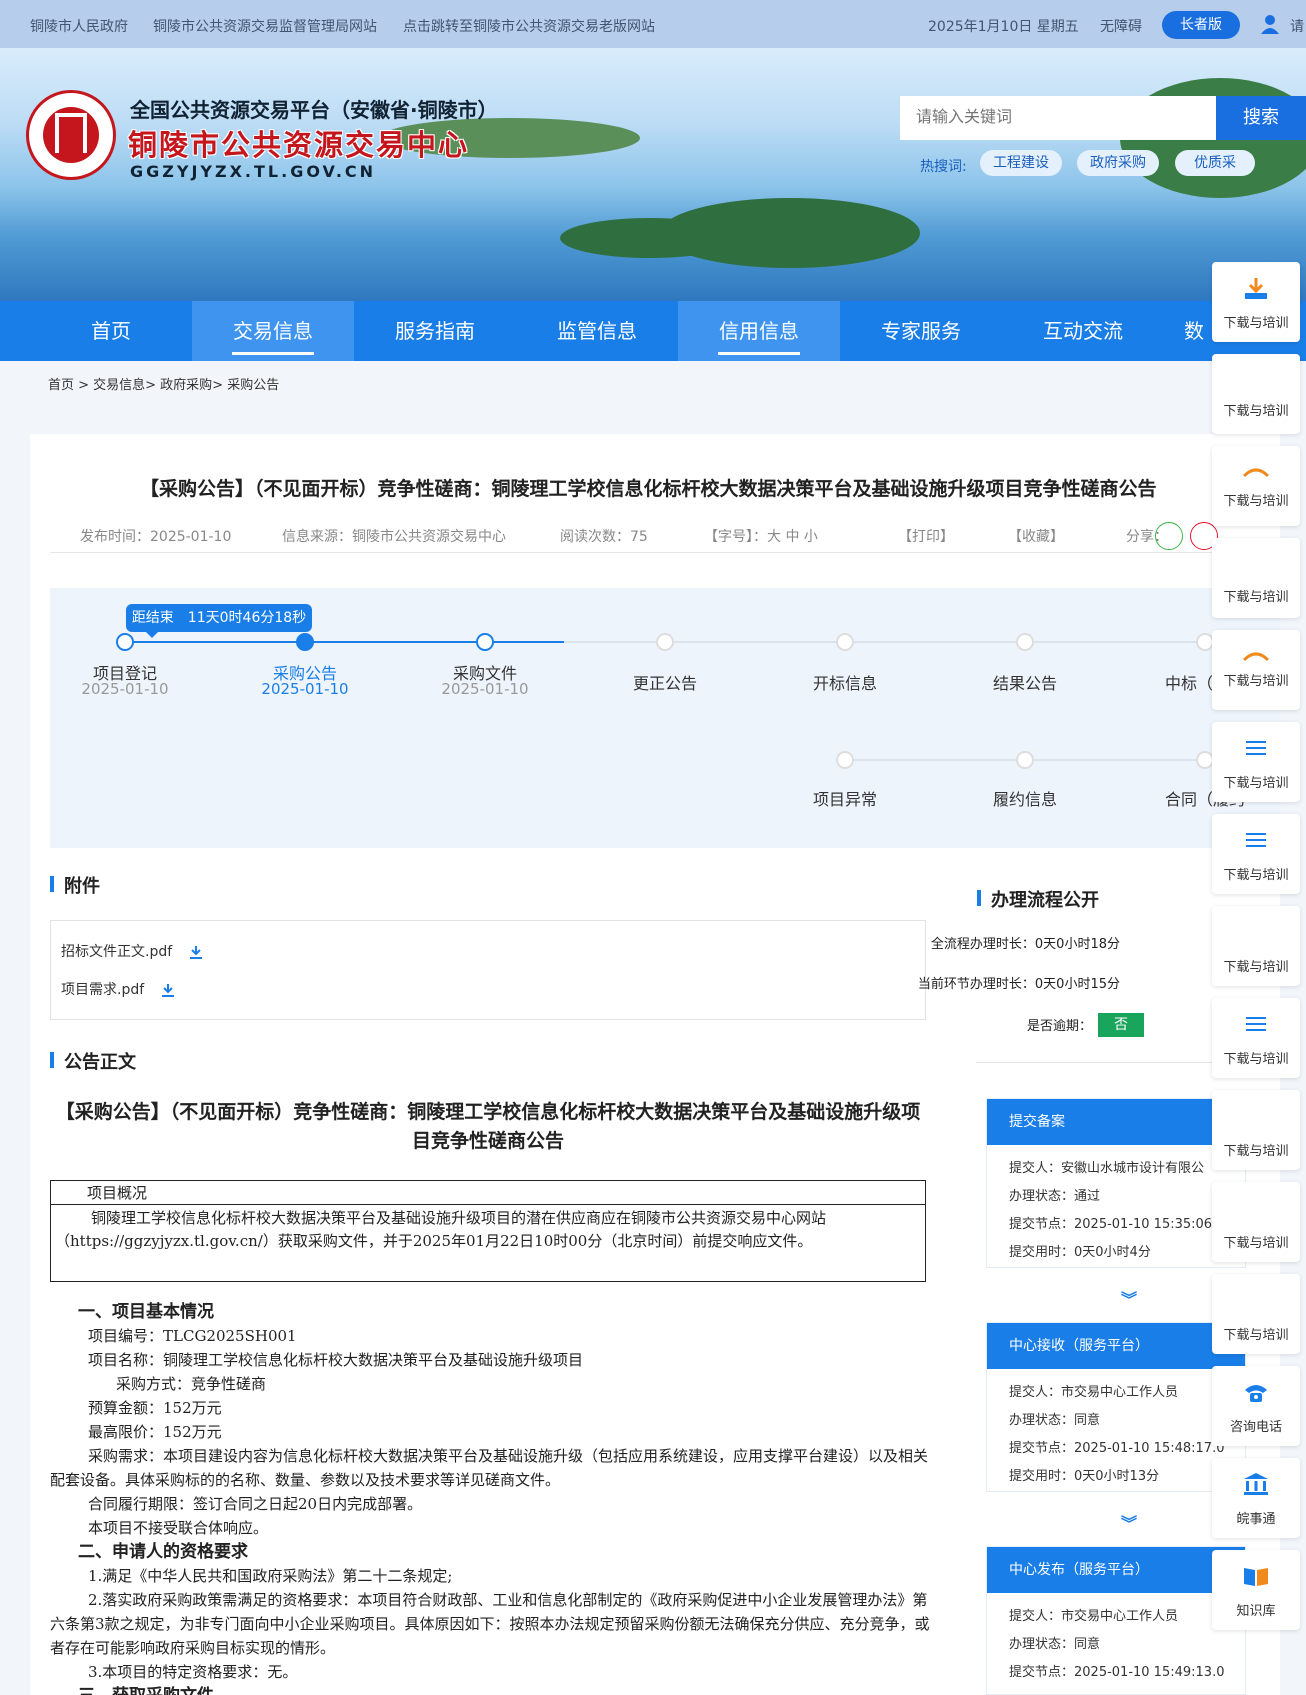 The image size is (1306, 1695). Describe the element at coordinates (1118, 163) in the screenshot. I see `hot-tag-gov-procurement: 政府采购` at that location.